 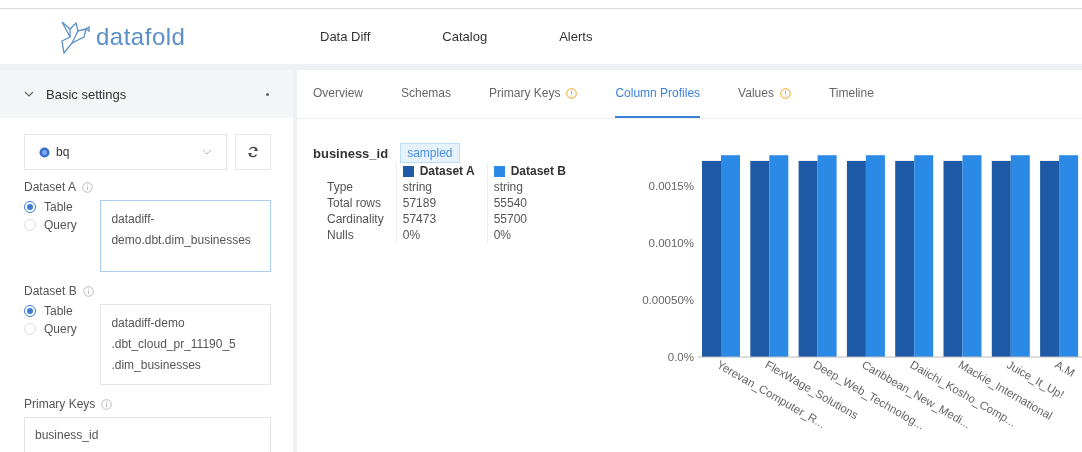 What do you see at coordinates (267, 94) in the screenshot?
I see `dot-icon` at bounding box center [267, 94].